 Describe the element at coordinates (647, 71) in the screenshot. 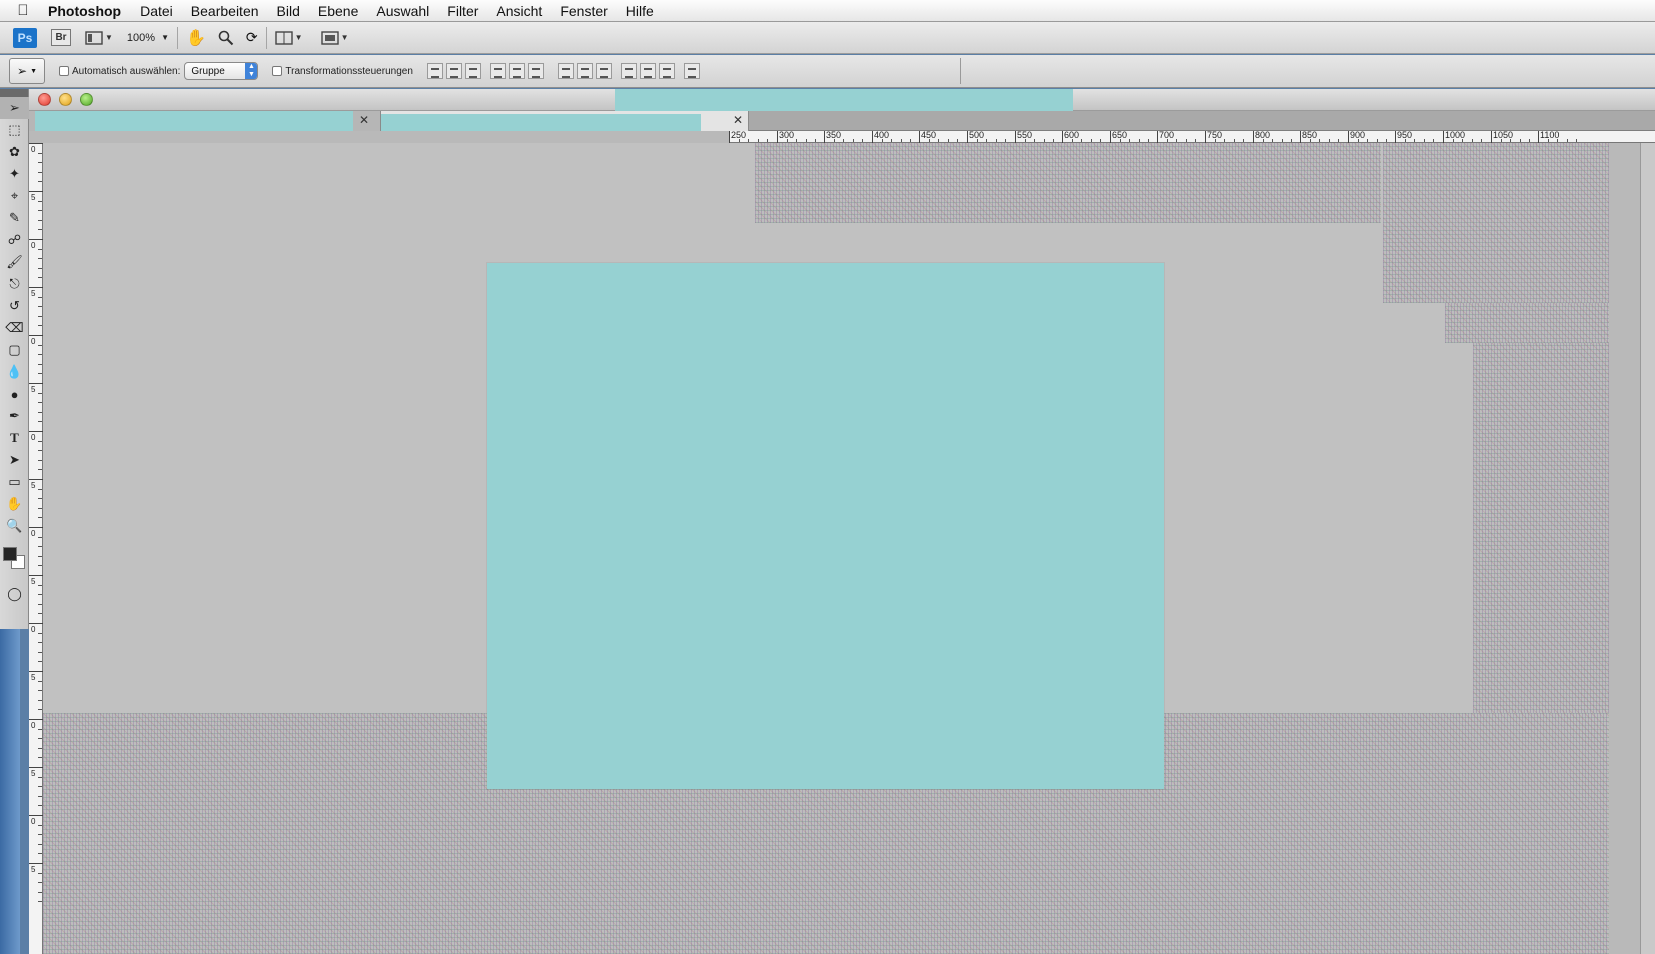

I see `distribute-horizontal-center-icon` at that location.